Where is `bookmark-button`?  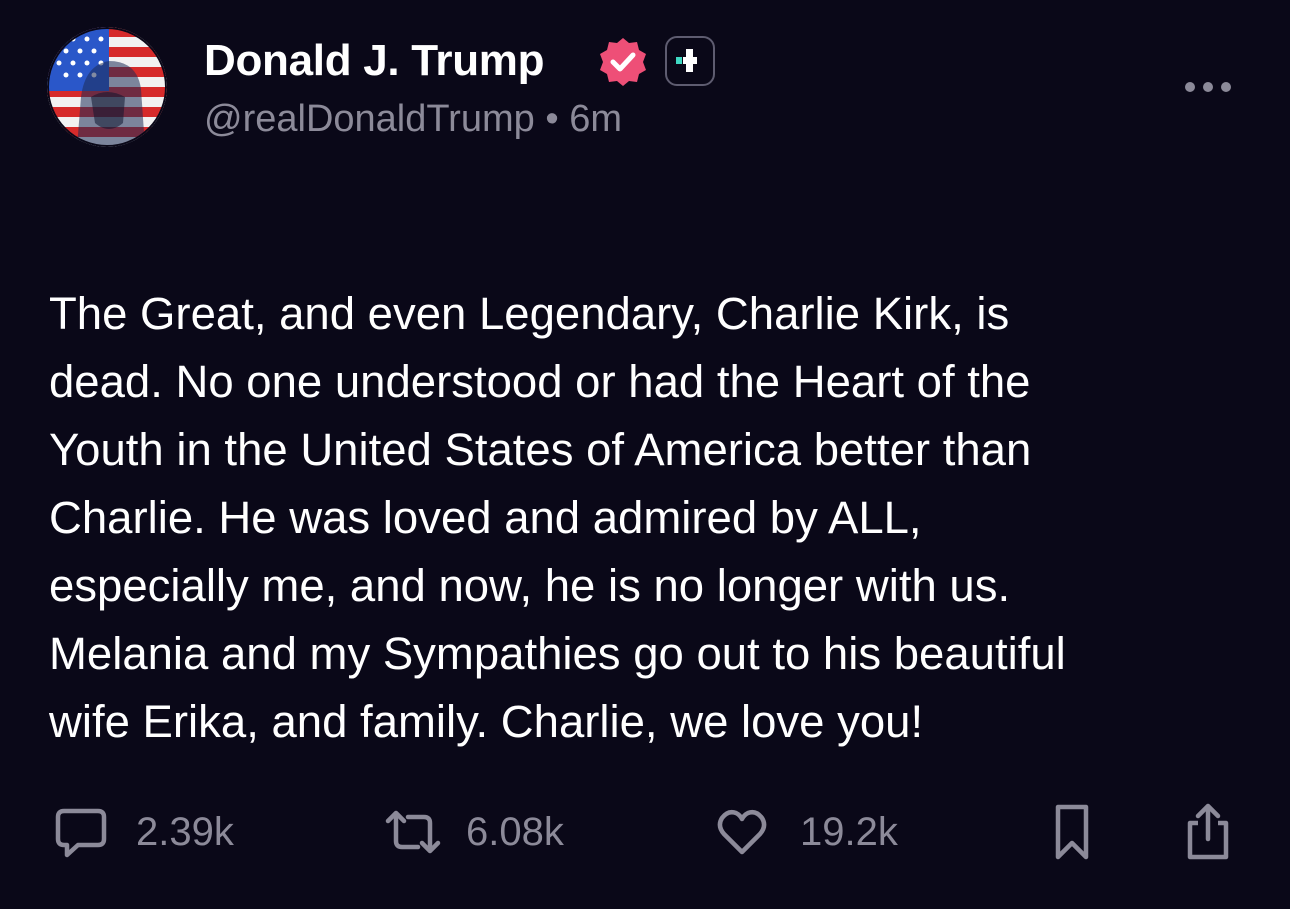
bookmark-button is located at coordinates (1072, 832).